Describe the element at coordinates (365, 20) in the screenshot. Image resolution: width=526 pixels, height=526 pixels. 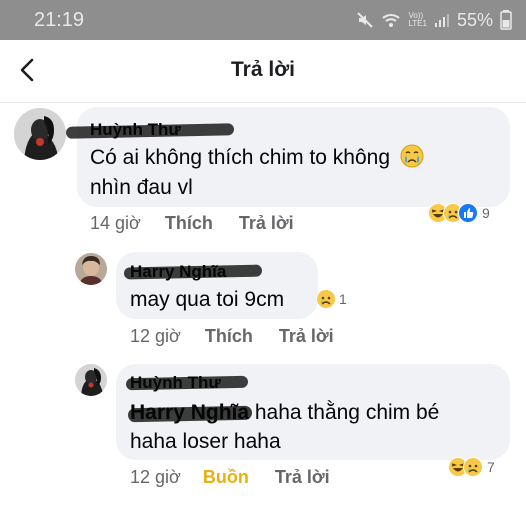
I see `mute-icon` at that location.